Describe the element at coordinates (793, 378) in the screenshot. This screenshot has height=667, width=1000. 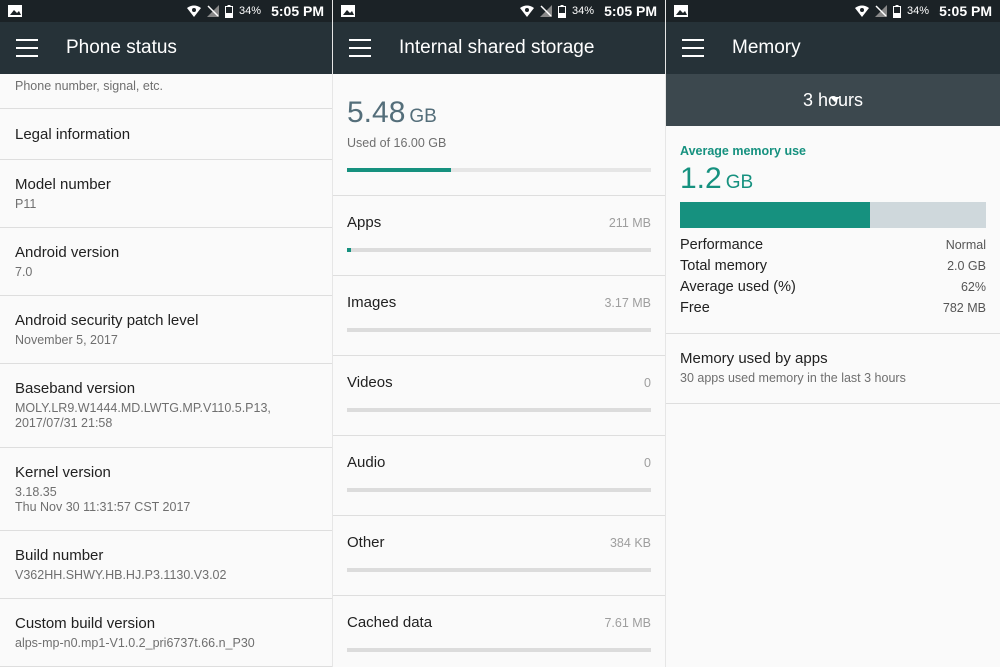
I see `apps-row-subtitle: 30 apps used memory in the last 3 hours` at that location.